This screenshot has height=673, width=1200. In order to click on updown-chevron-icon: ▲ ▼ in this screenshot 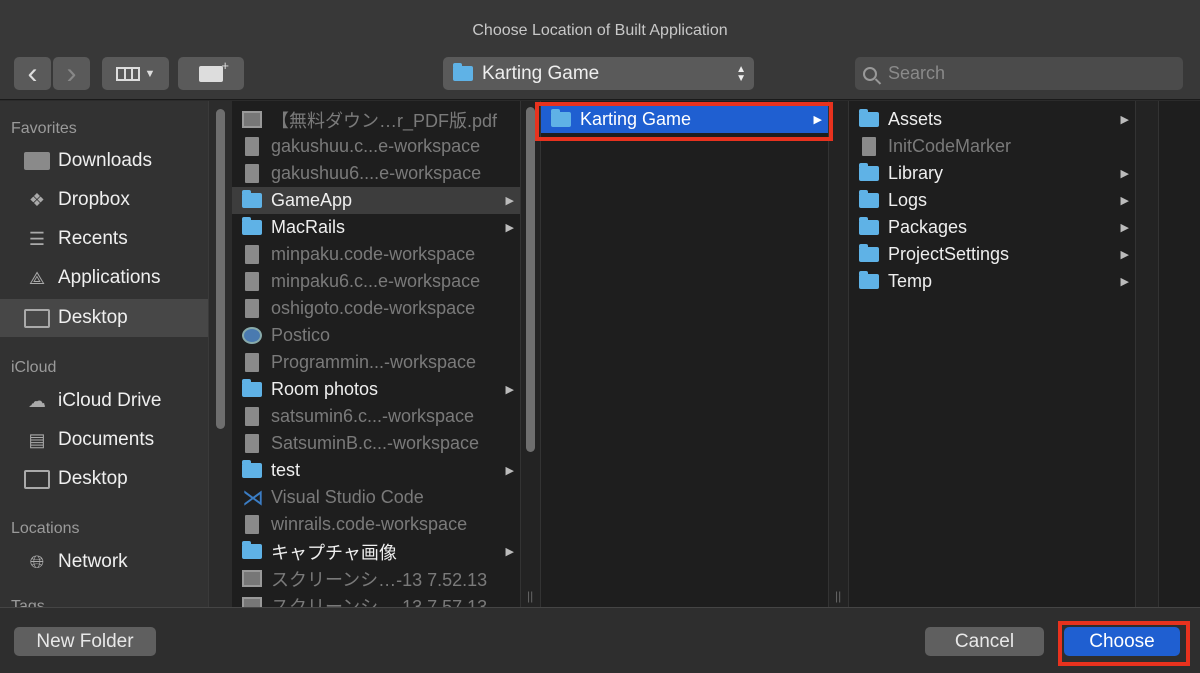, I will do `click(741, 73)`.